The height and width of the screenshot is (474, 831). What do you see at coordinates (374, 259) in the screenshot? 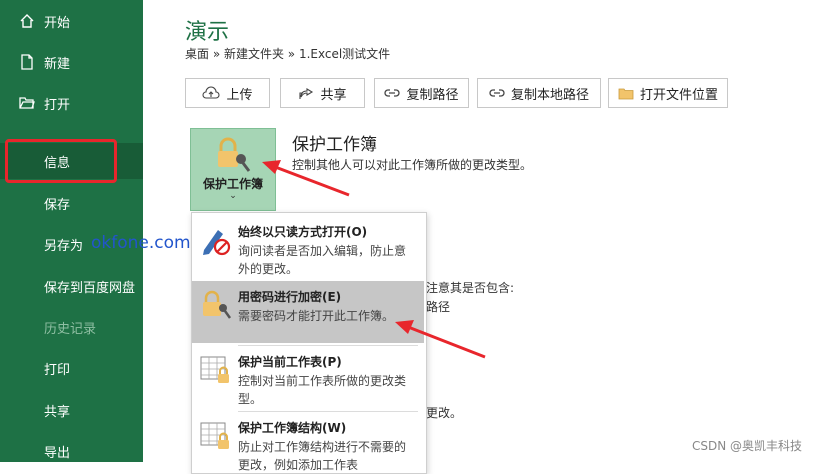
I see `annotation-arrows` at bounding box center [374, 259].